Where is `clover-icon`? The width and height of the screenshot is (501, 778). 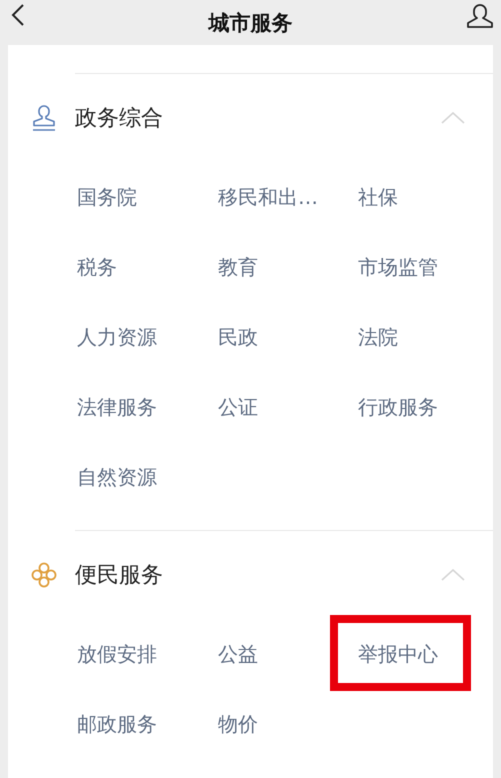 clover-icon is located at coordinates (44, 575).